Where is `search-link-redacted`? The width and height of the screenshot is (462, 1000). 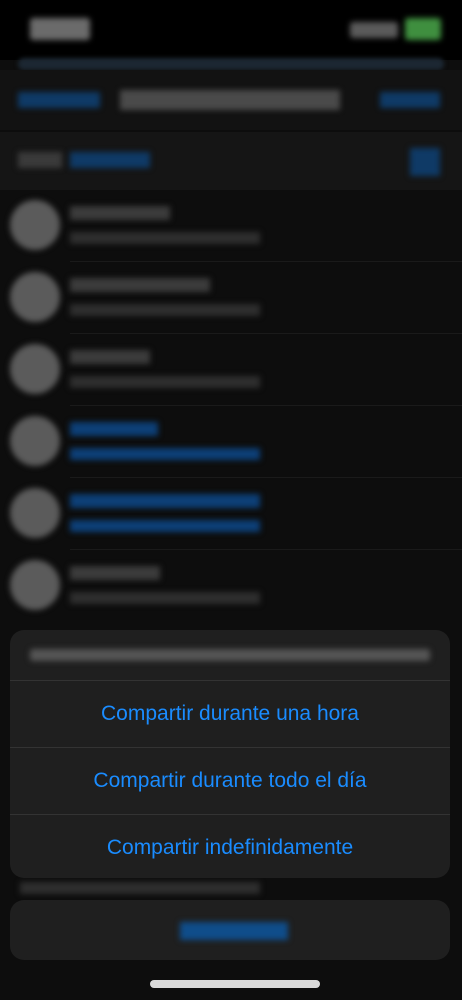
search-link-redacted is located at coordinates (110, 160).